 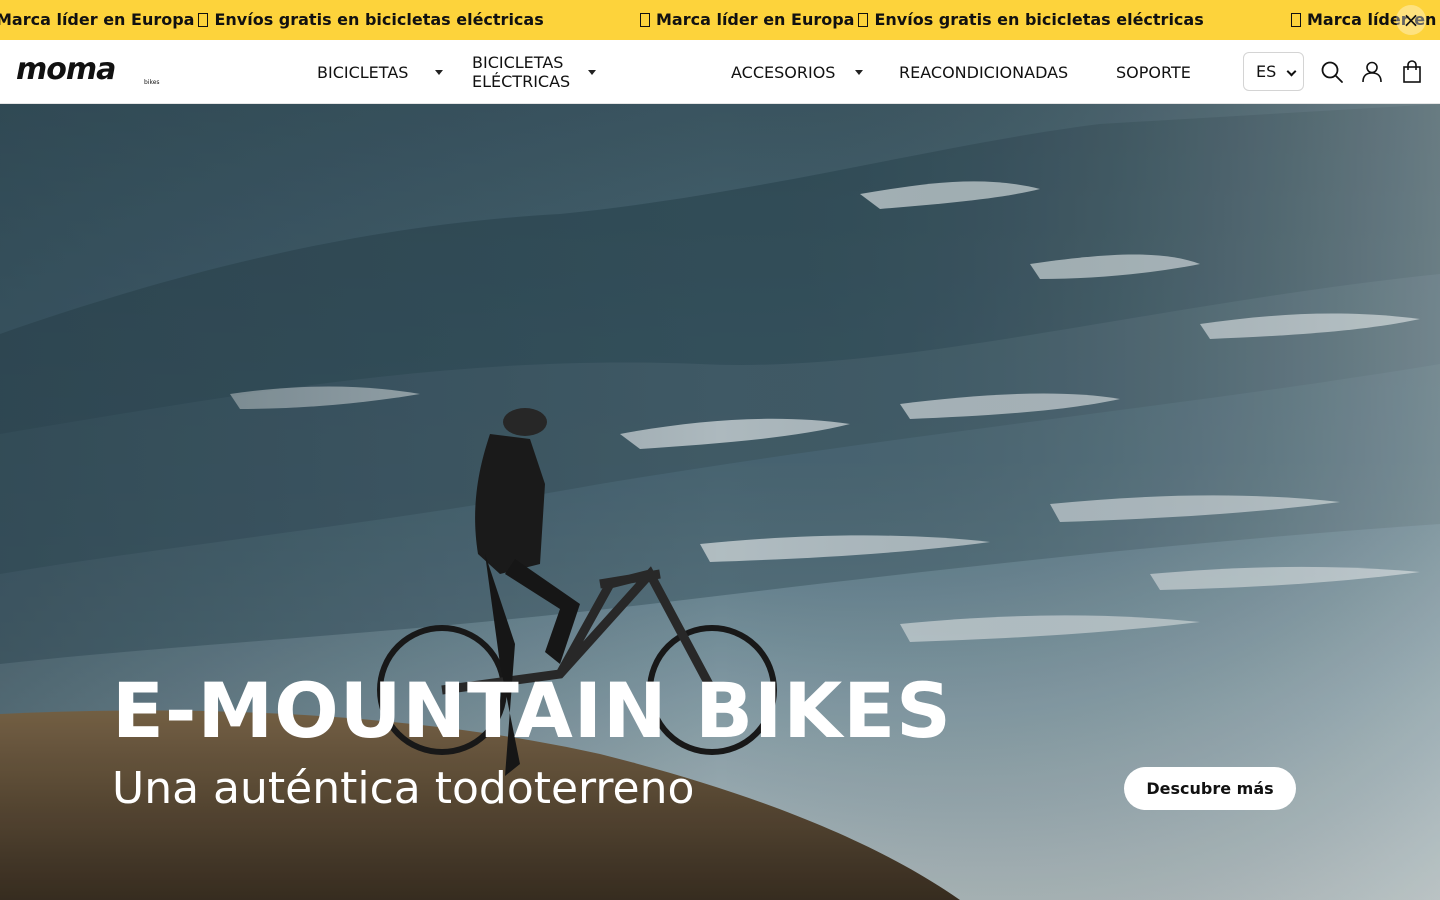 I want to click on nav-item-soporte: SOPORTE, so click(x=1153, y=72).